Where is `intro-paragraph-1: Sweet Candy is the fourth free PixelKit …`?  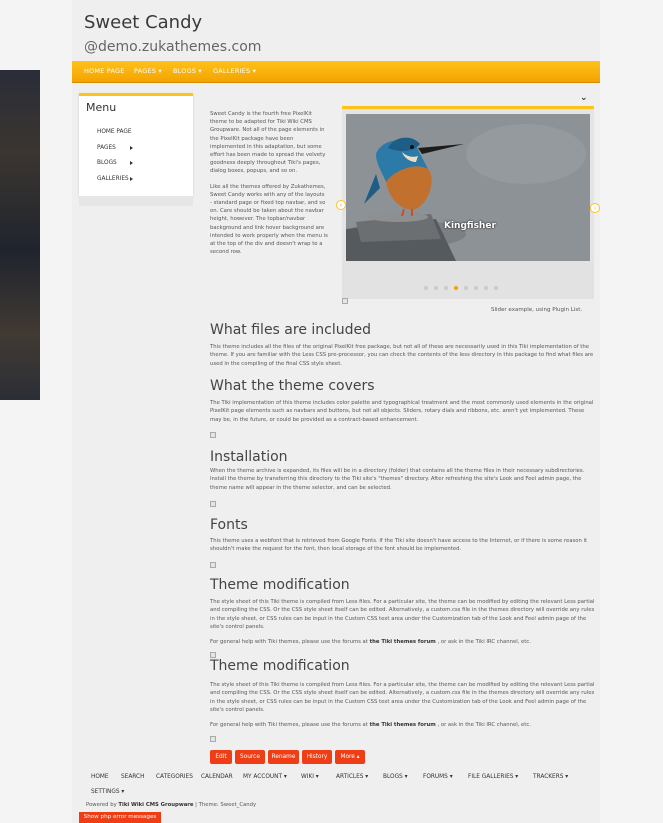 intro-paragraph-1: Sweet Candy is the fourth free PixelKit … is located at coordinates (268, 143).